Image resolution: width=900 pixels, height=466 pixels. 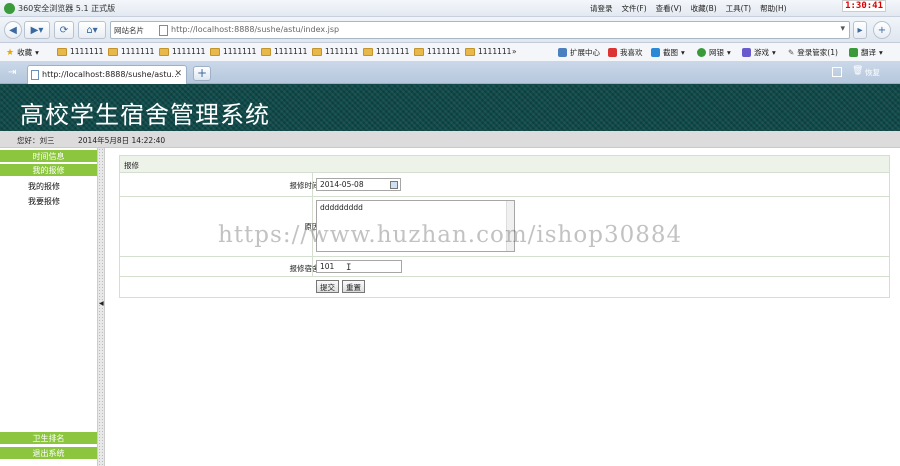 I want to click on room-input: 101, so click(x=359, y=266).